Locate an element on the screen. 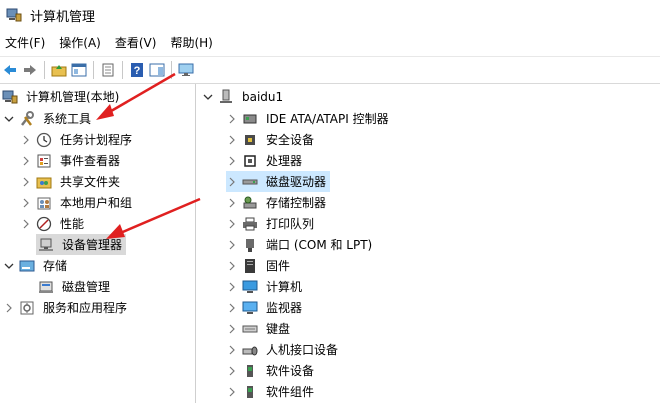  disk-drive-icon is located at coordinates (250, 181).